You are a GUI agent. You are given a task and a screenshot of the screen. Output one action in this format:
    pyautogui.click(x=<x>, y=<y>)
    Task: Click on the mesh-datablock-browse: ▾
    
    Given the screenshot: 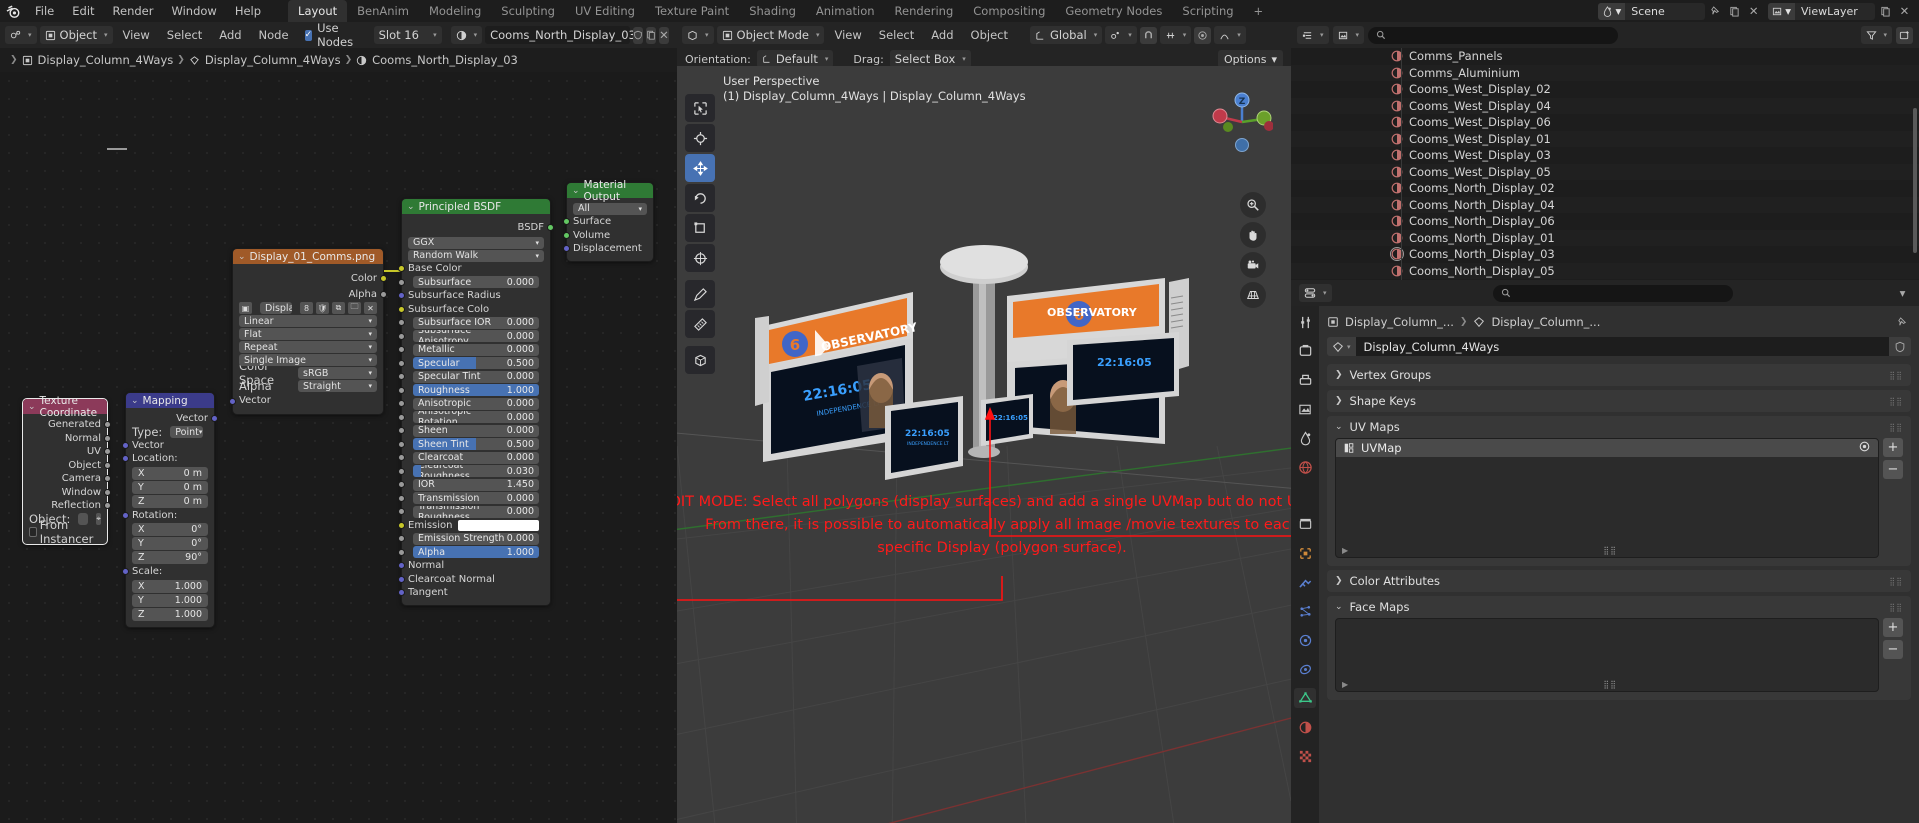 What is the action you would take?
    pyautogui.click(x=1341, y=346)
    